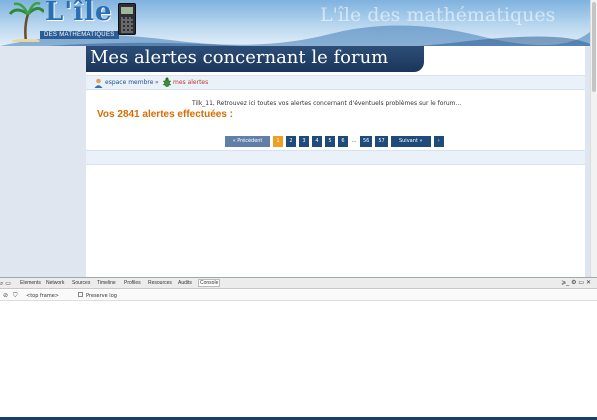 Image resolution: width=597 pixels, height=420 pixels. Describe the element at coordinates (127, 19) in the screenshot. I see `calculator-icon` at that location.